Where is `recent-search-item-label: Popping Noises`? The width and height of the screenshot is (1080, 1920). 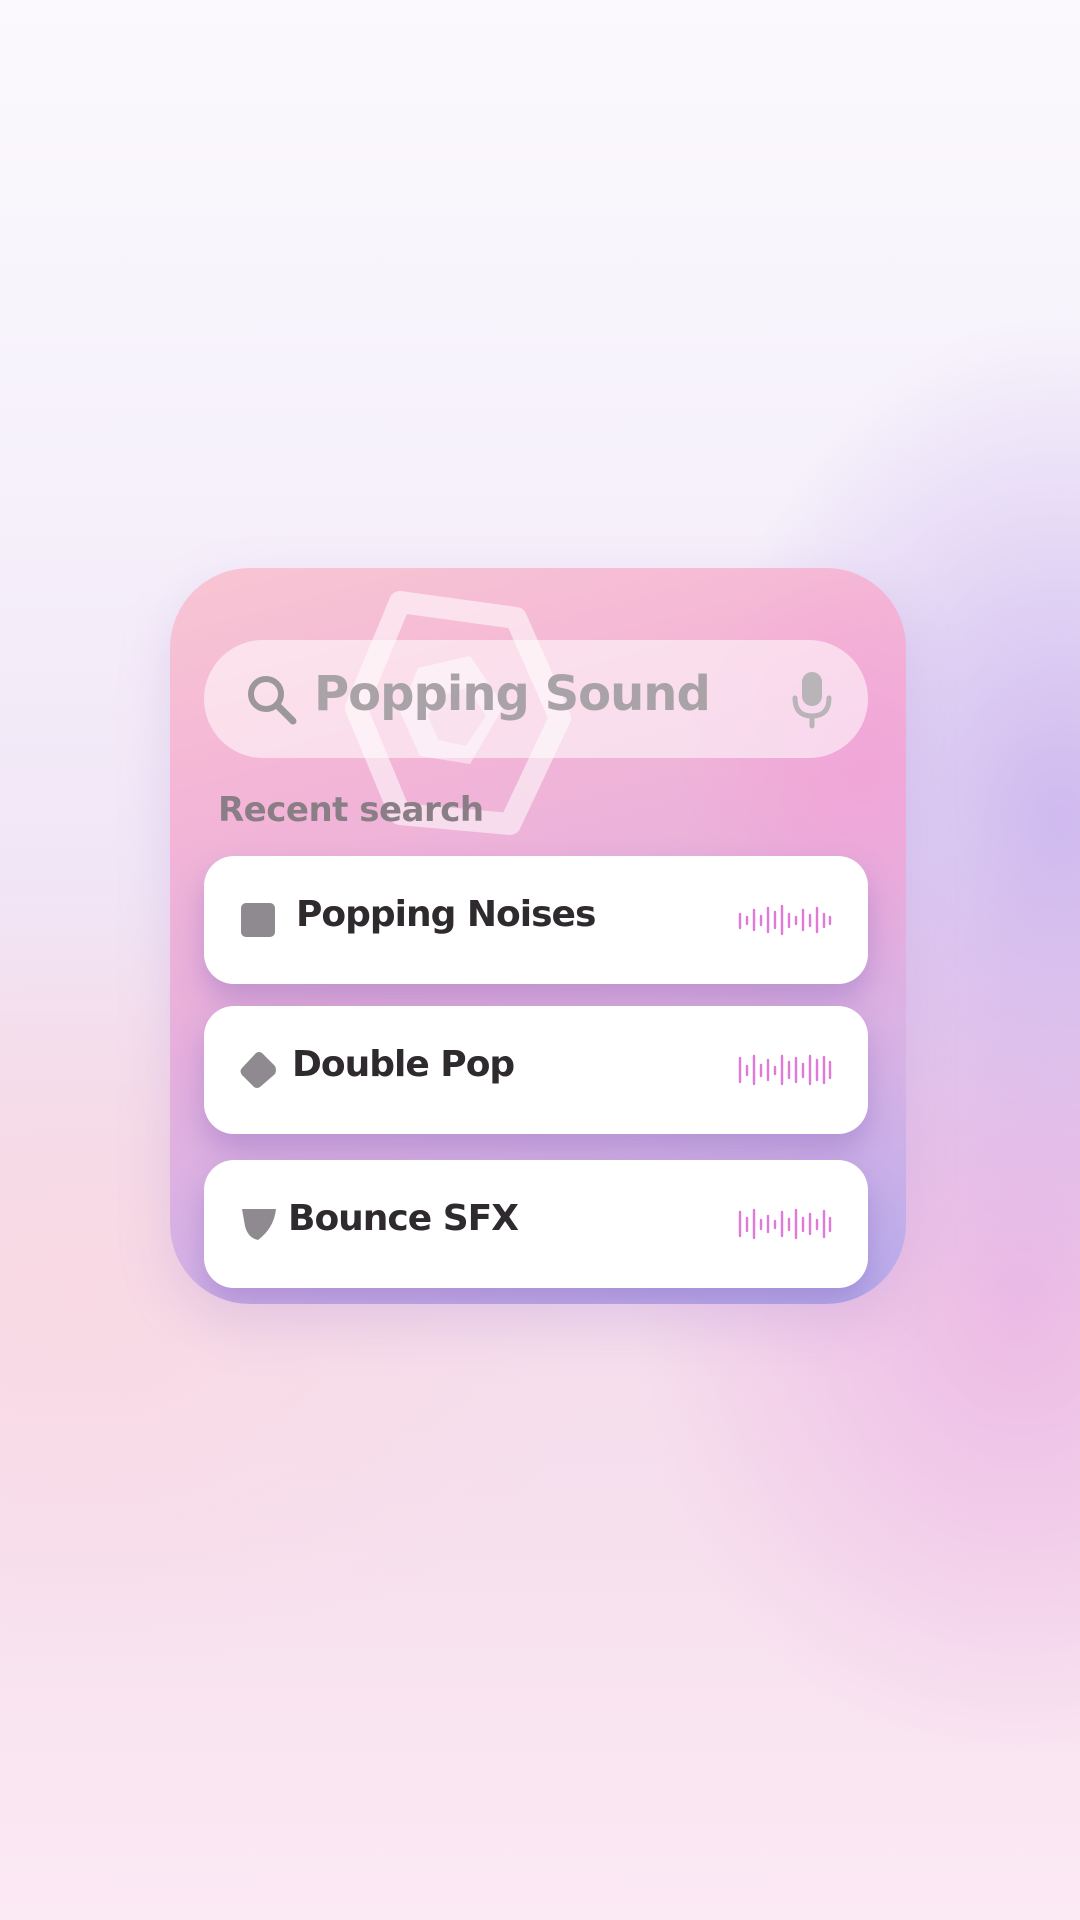 recent-search-item-label: Popping Noises is located at coordinates (446, 914).